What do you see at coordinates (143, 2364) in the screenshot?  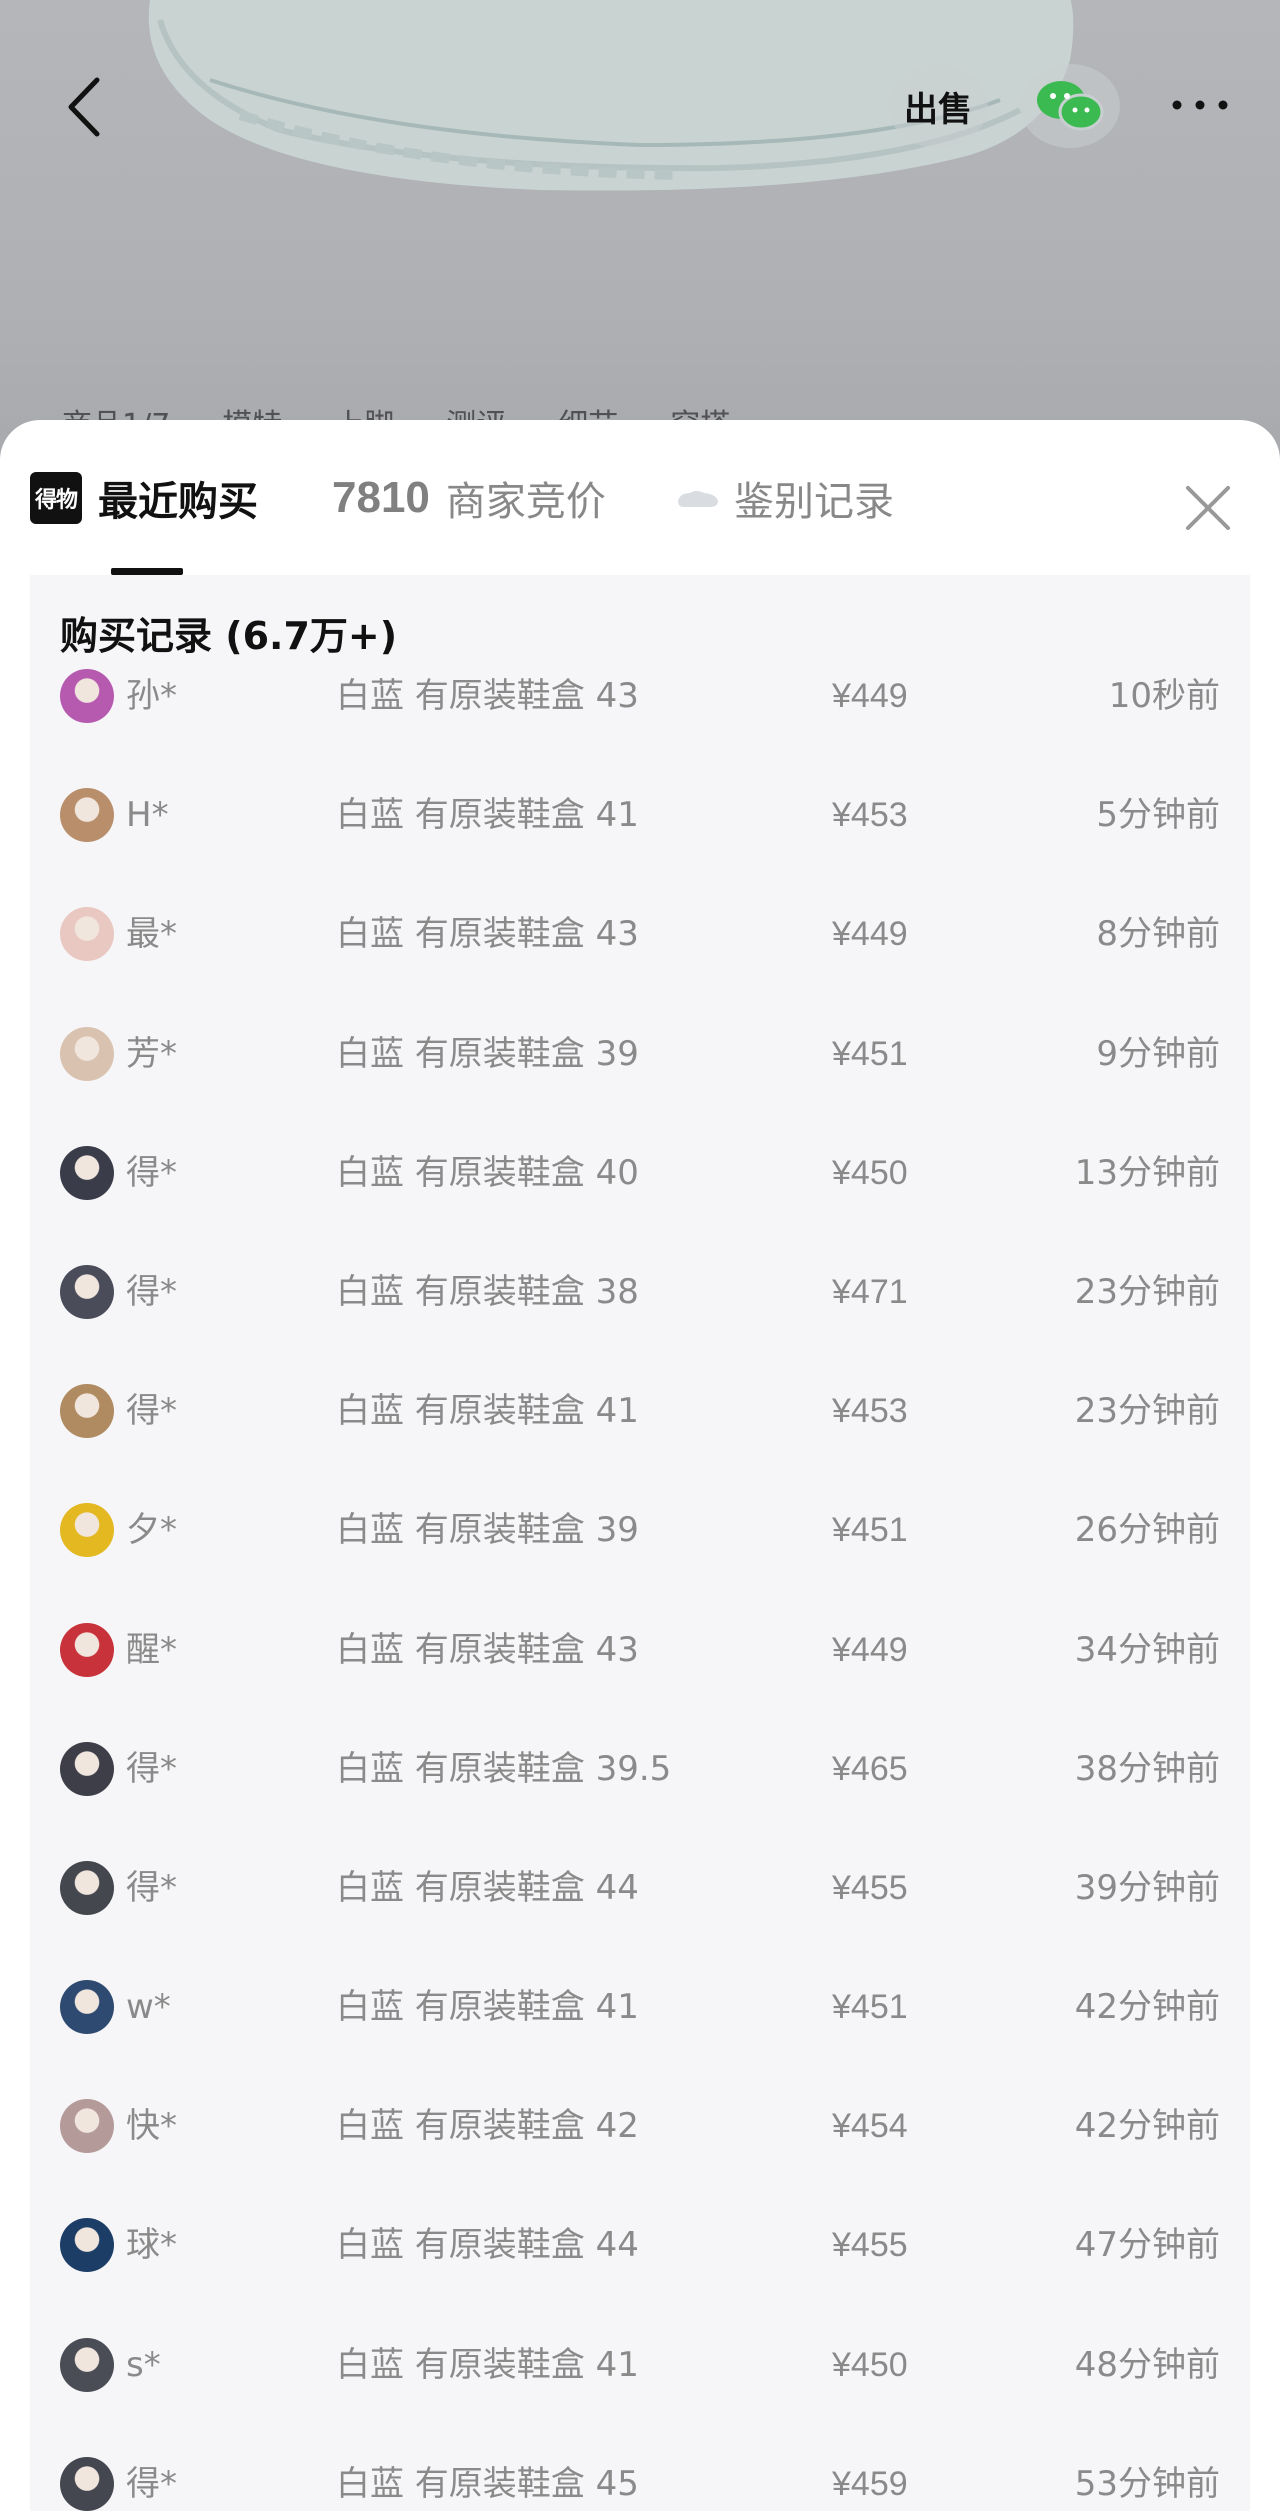 I see `buyer-name: s*` at bounding box center [143, 2364].